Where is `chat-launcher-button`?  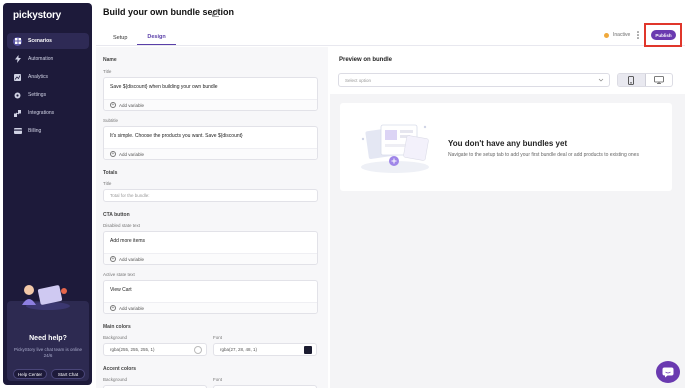 chat-launcher-button is located at coordinates (668, 372).